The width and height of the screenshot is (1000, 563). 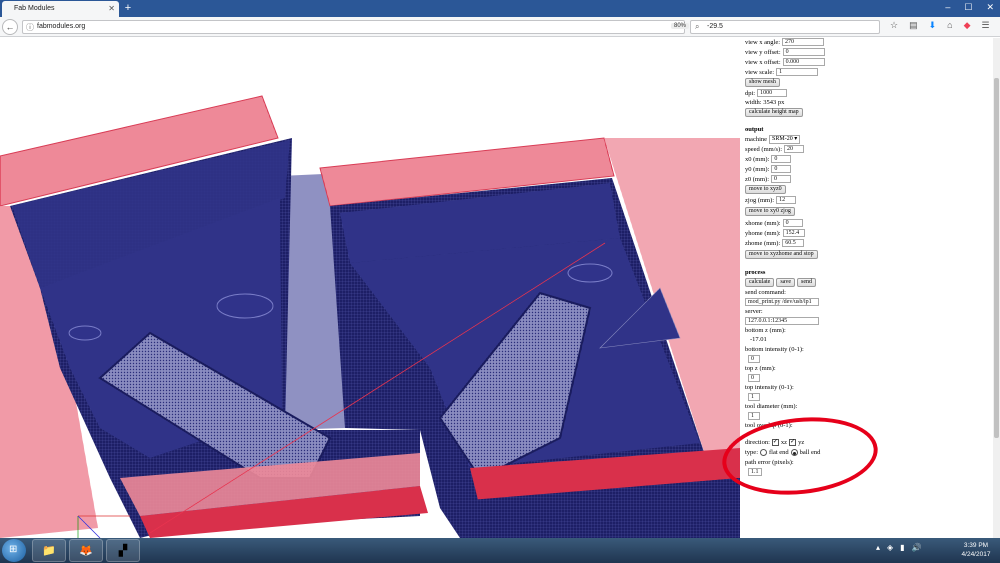 I want to click on speed-input: 20, so click(x=794, y=149).